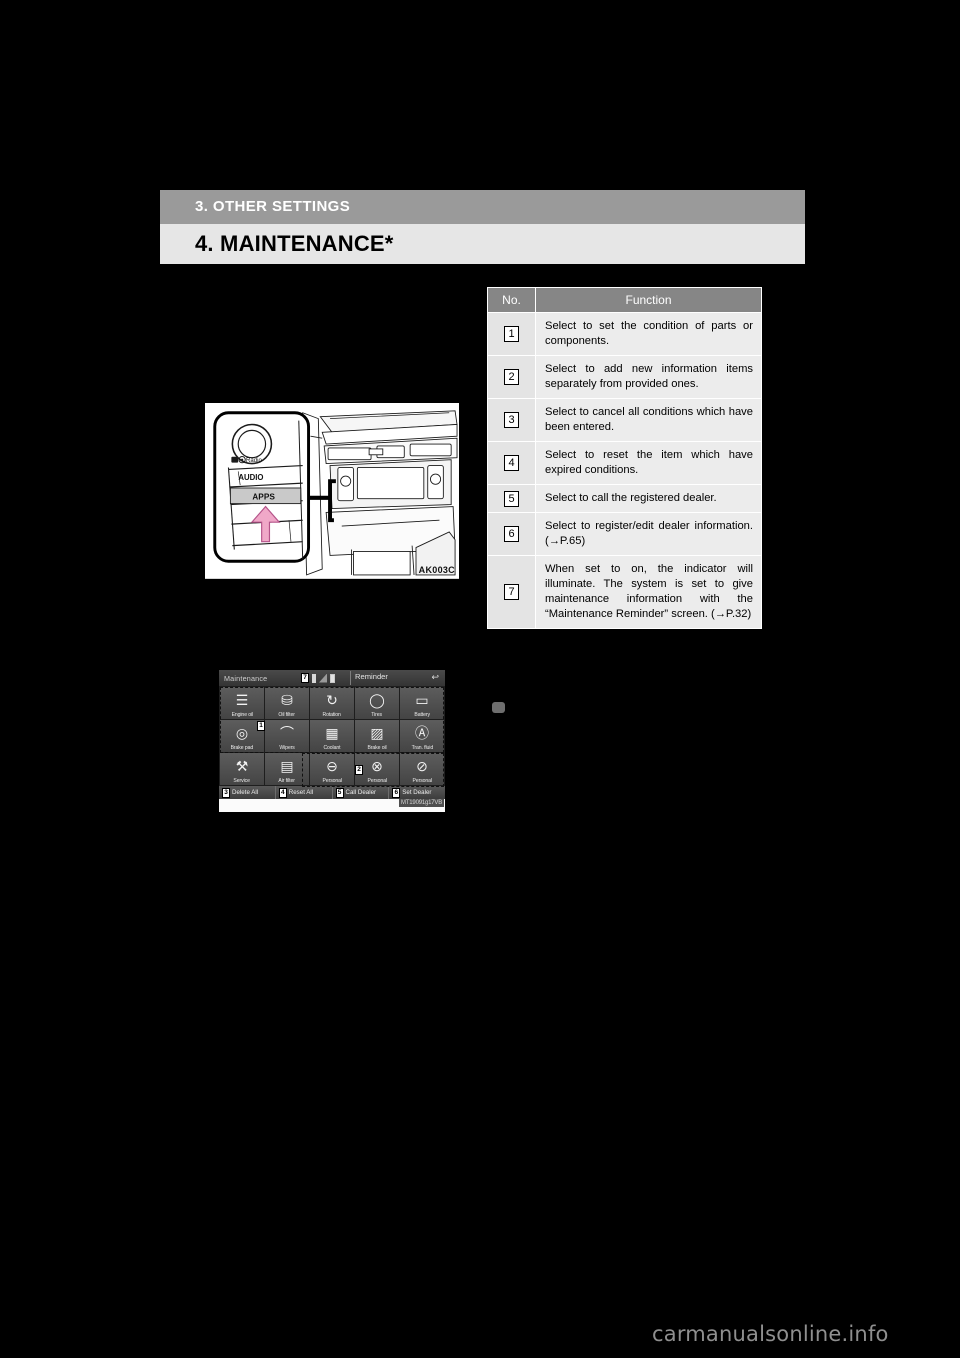  What do you see at coordinates (242, 699) in the screenshot?
I see `engine-oil-icon: ☰` at bounding box center [242, 699].